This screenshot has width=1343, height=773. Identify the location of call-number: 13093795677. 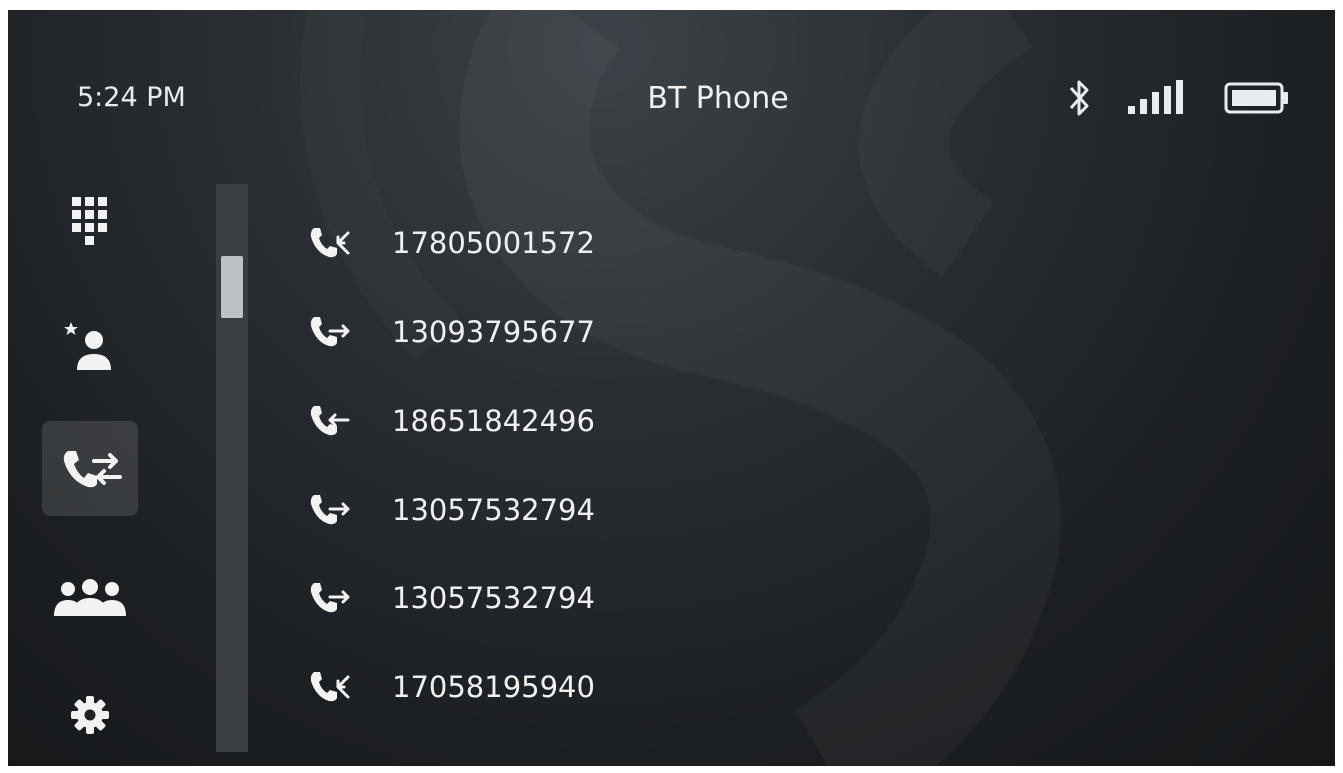
(493, 332).